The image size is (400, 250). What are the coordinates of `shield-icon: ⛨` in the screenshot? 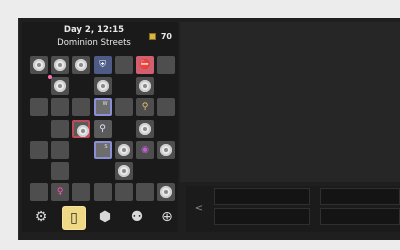 It's located at (102, 65).